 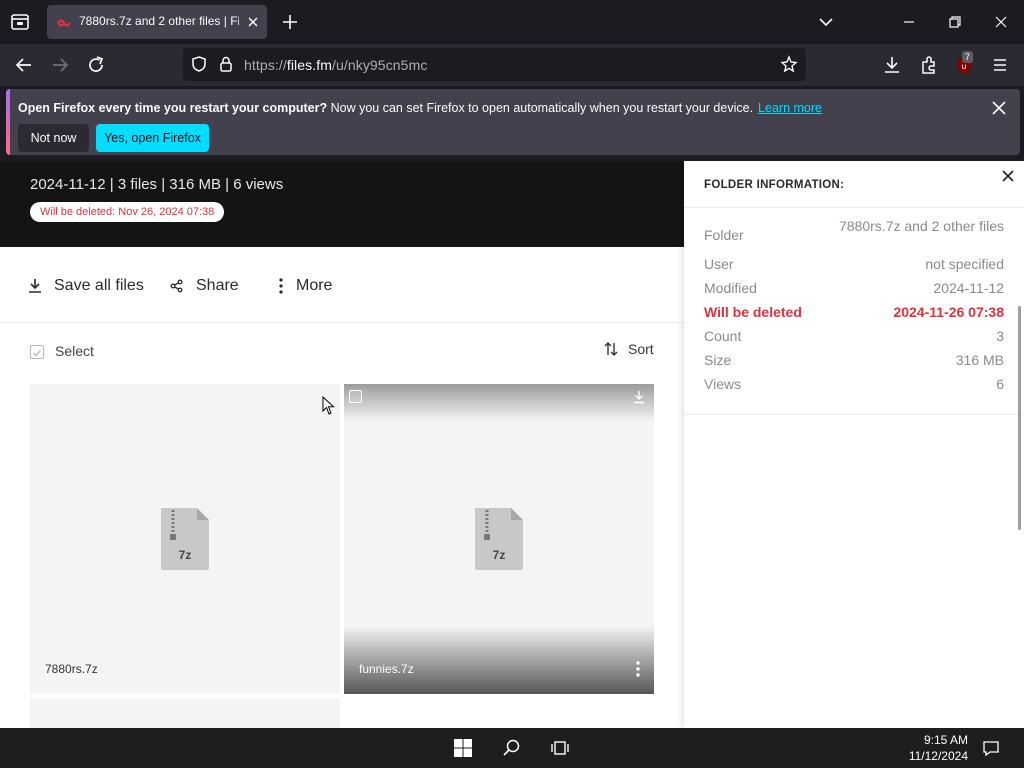 I want to click on firefox-view-icon, so click(x=20, y=22).